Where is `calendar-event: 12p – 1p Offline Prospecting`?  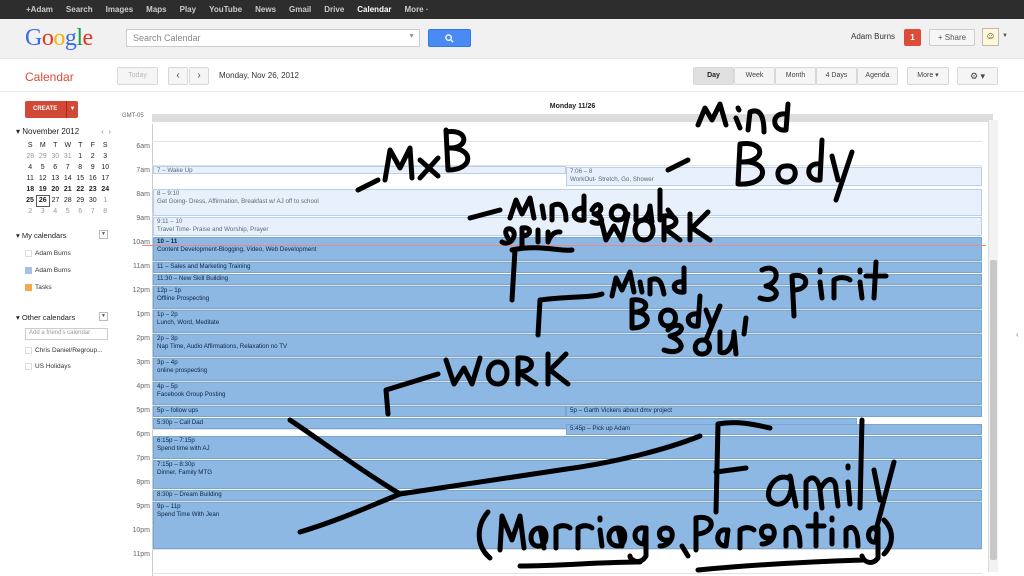
calendar-event: 12p – 1p Offline Prospecting is located at coordinates (567, 297).